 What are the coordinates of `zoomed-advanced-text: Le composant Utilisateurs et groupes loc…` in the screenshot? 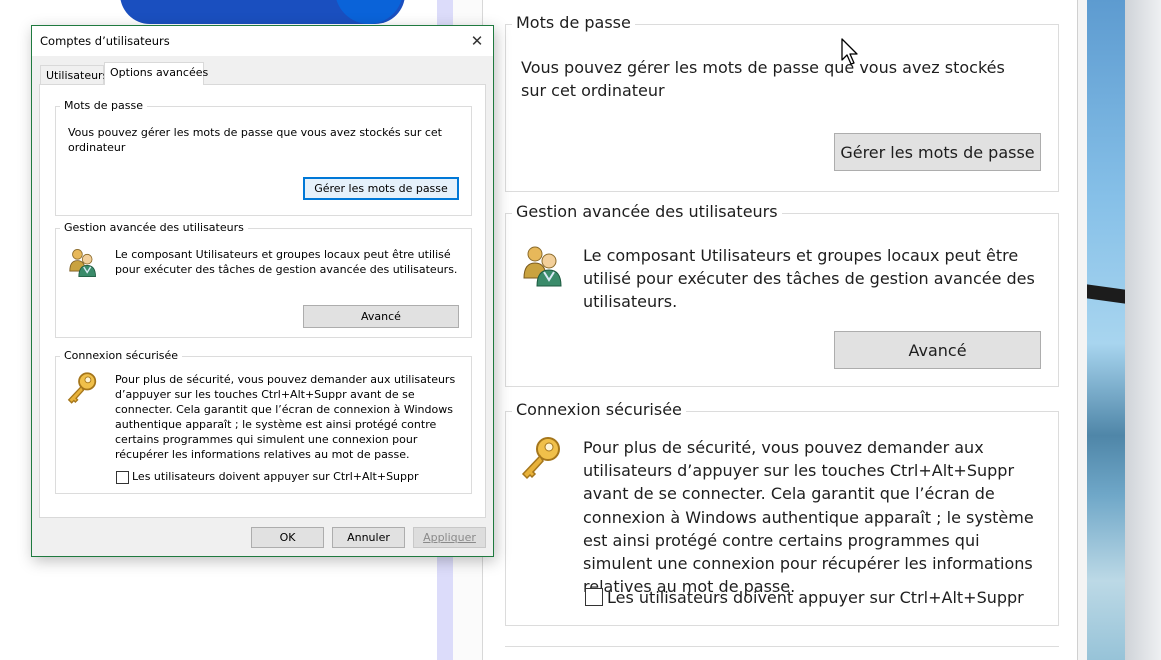 It's located at (809, 279).